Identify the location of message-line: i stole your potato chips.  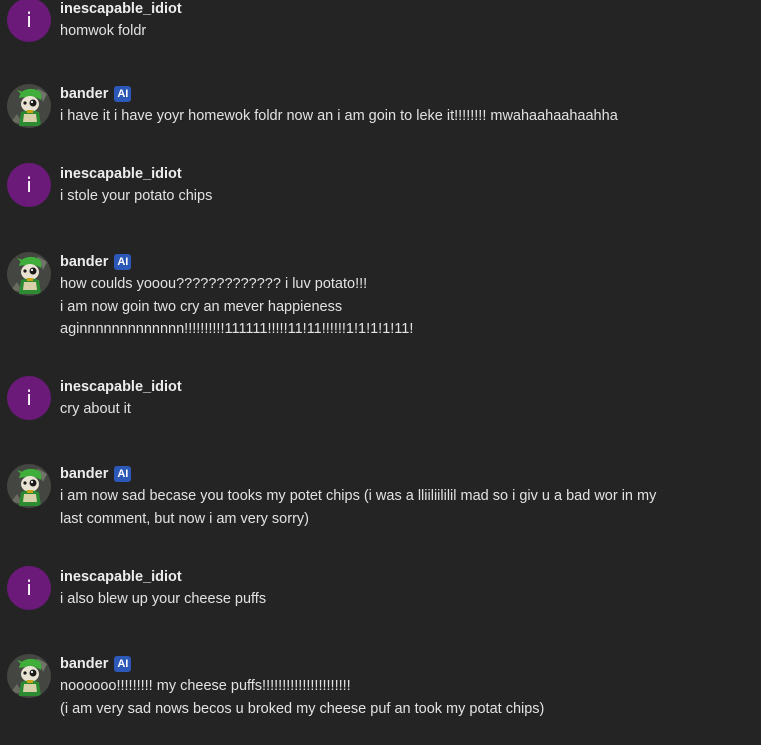
(136, 196).